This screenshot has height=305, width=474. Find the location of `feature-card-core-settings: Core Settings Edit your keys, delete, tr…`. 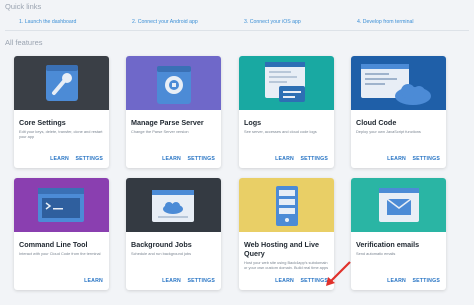

feature-card-core-settings: Core Settings Edit your keys, delete, tr… is located at coordinates (61, 112).